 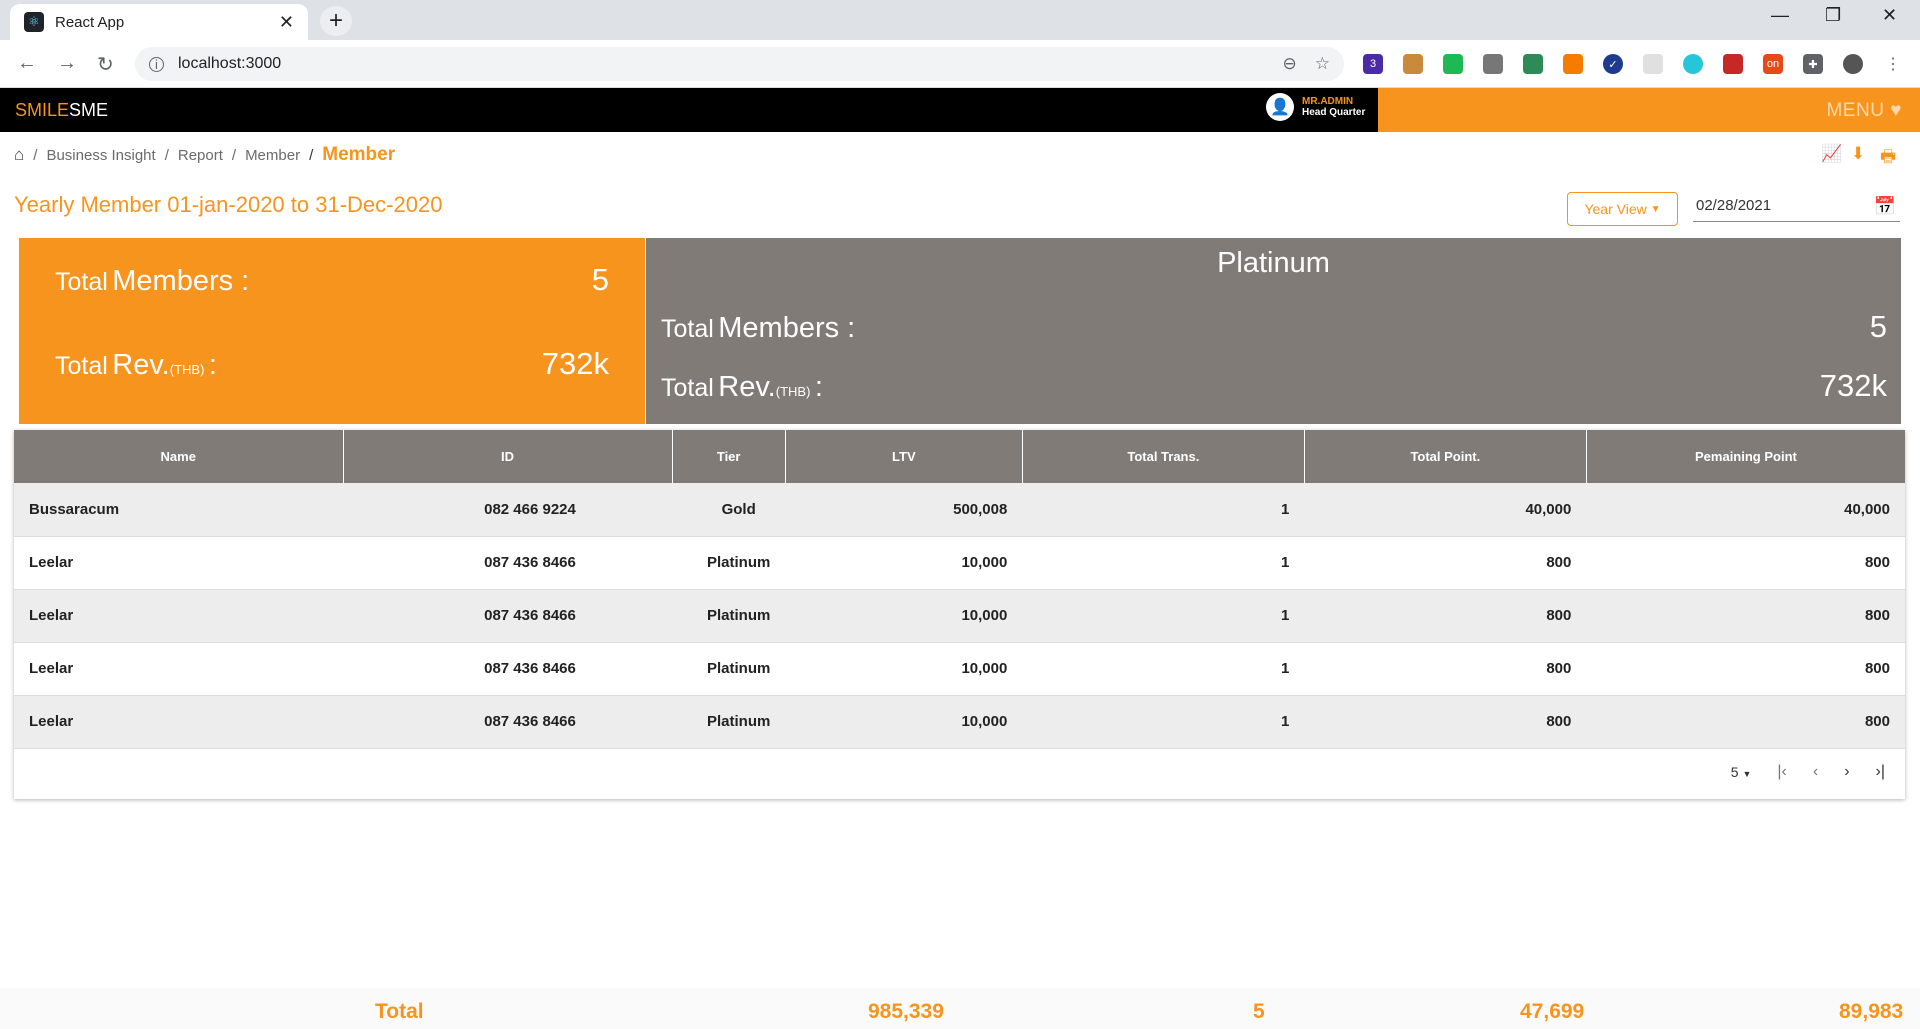 I want to click on breadcrumb-member: Member, so click(x=272, y=155).